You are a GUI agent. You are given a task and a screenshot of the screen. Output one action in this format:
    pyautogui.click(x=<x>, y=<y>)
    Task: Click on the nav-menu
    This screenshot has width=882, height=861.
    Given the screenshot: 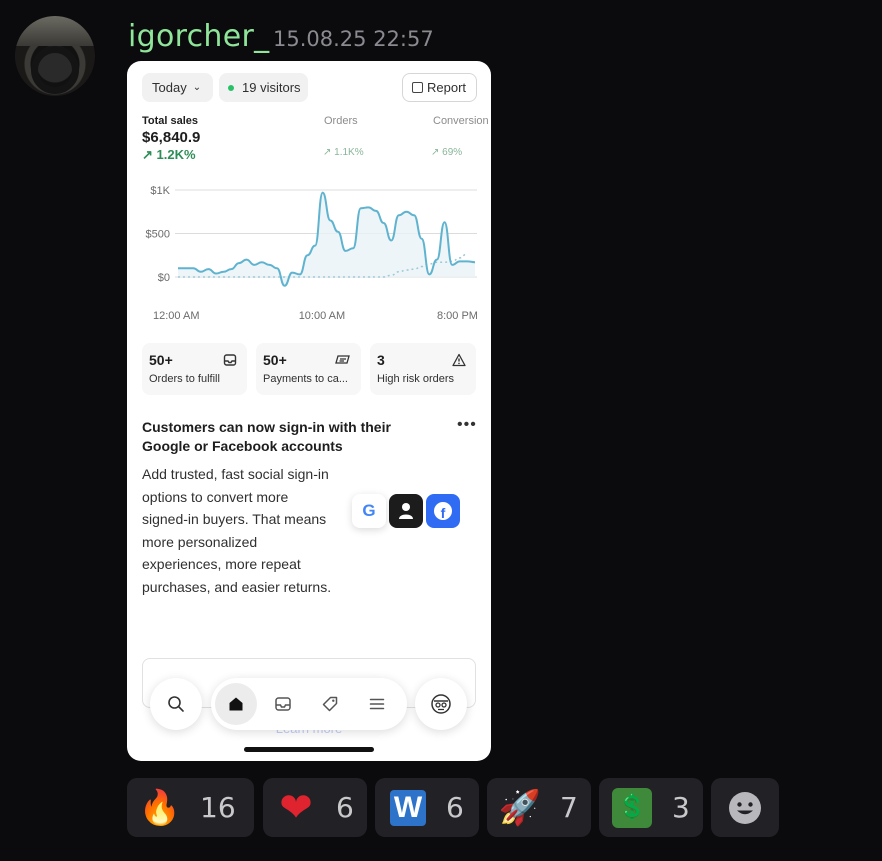 What is the action you would take?
    pyautogui.click(x=377, y=704)
    